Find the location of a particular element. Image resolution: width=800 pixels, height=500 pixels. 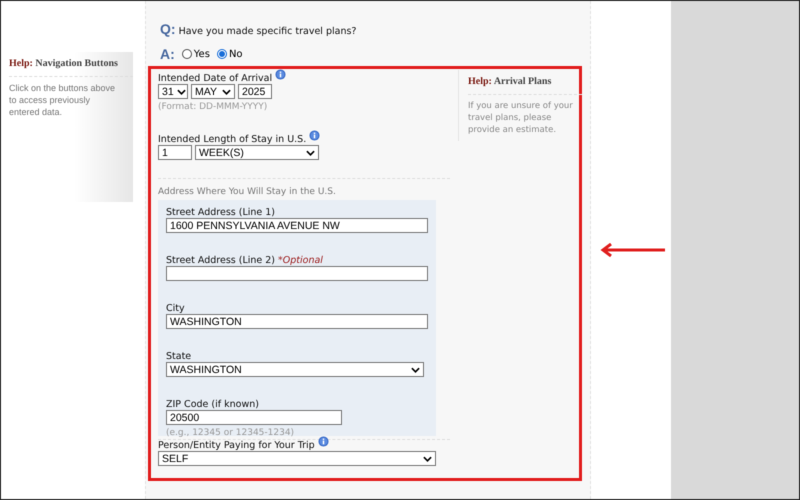

day-dropdown: 31 is located at coordinates (173, 91).